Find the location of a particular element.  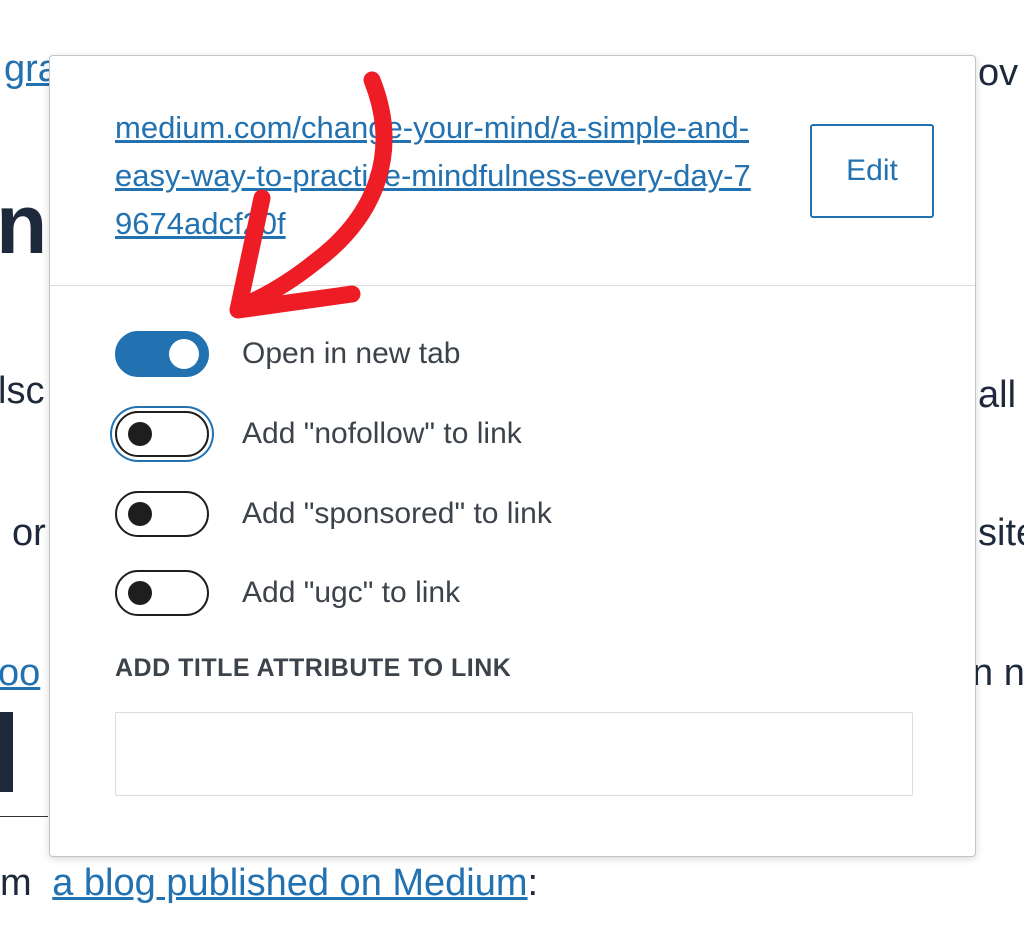

open-in-new-tab-toggle is located at coordinates (162, 354).